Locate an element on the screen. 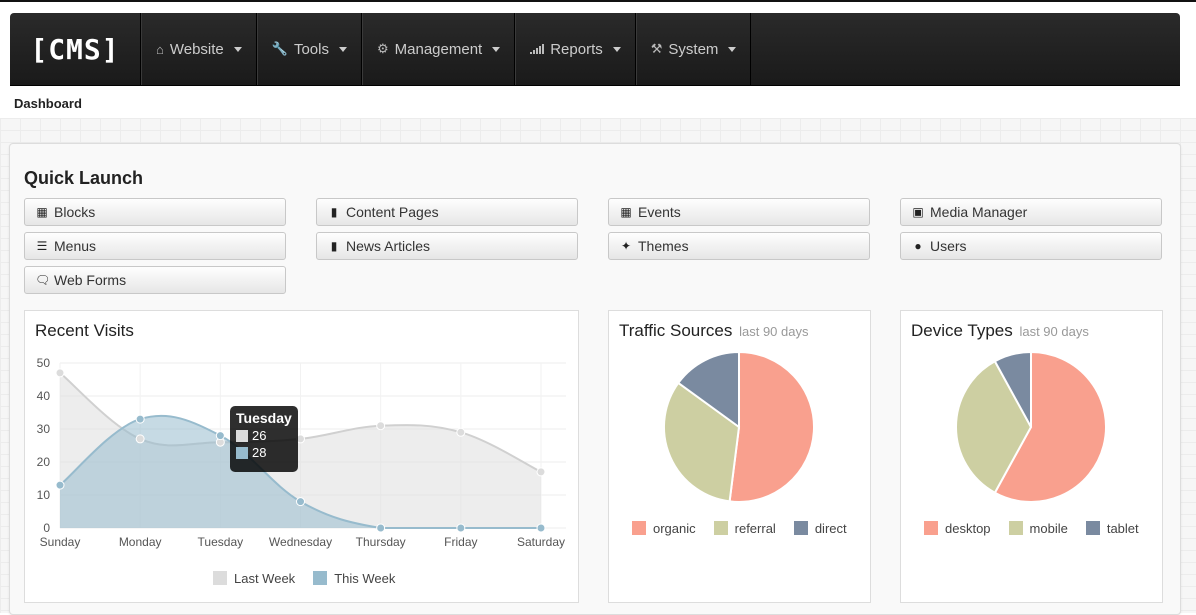 The height and width of the screenshot is (615, 1196). device-types-legend: desktop mobile tablet is located at coordinates (1031, 528).